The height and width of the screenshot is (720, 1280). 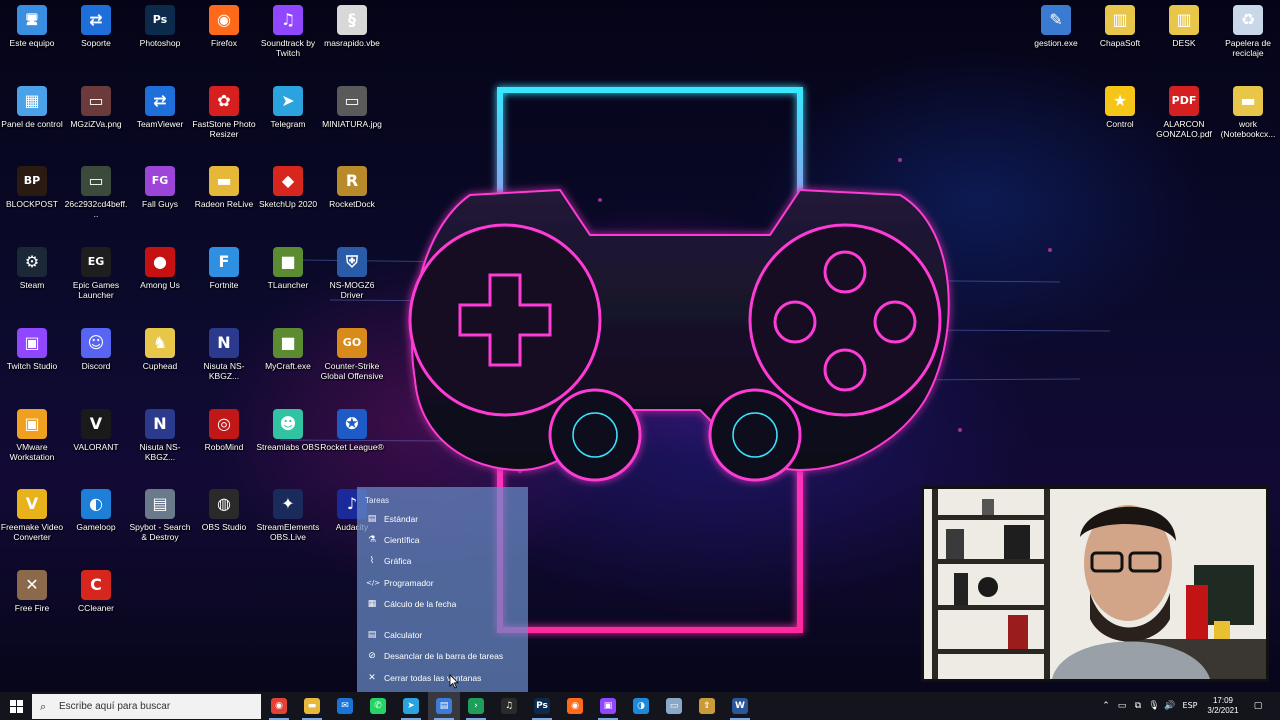 I want to click on taskbar-app-file-explorer: ▬, so click(x=312, y=706).